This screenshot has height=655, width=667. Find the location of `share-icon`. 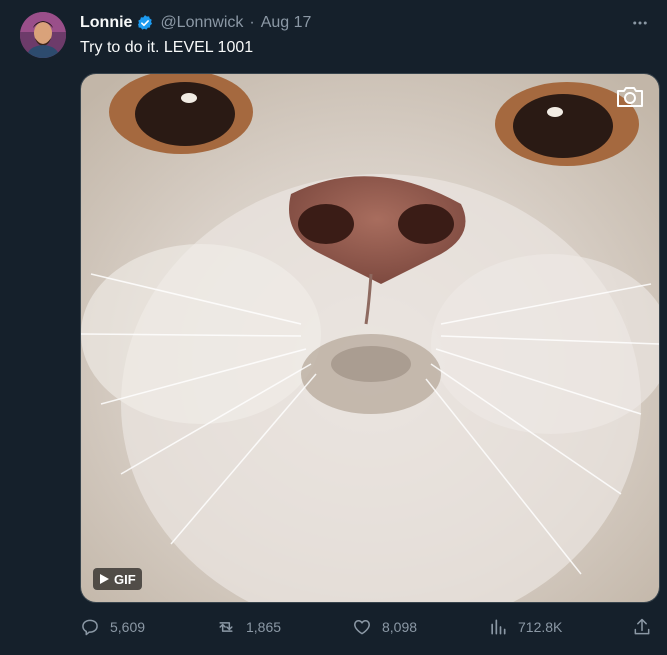

share-icon is located at coordinates (642, 626).